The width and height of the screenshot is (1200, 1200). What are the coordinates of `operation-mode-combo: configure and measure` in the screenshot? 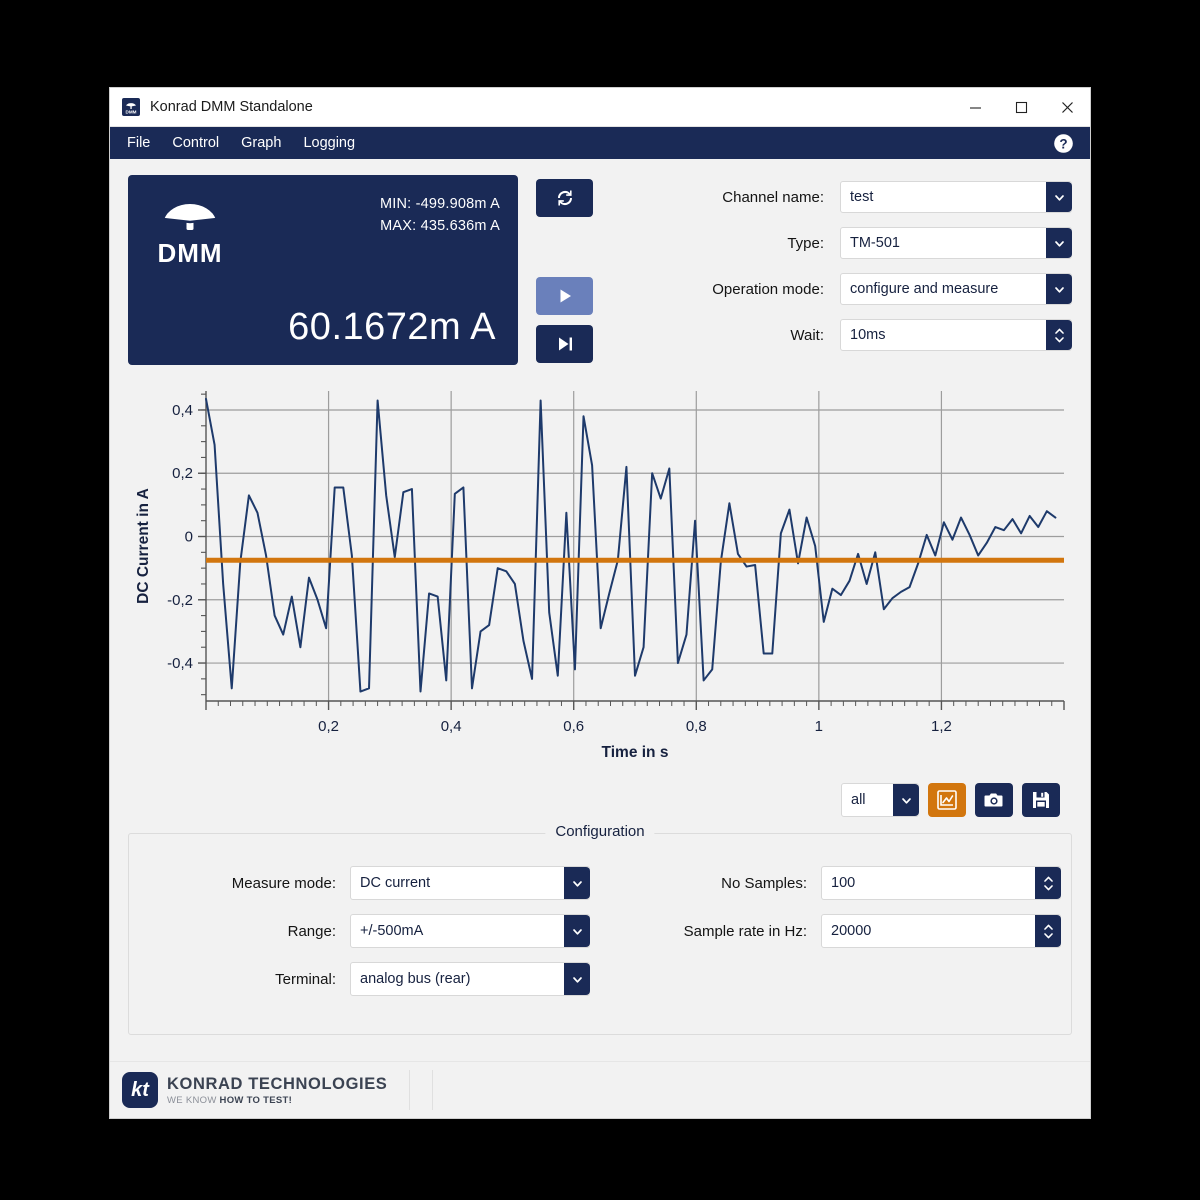 It's located at (956, 289).